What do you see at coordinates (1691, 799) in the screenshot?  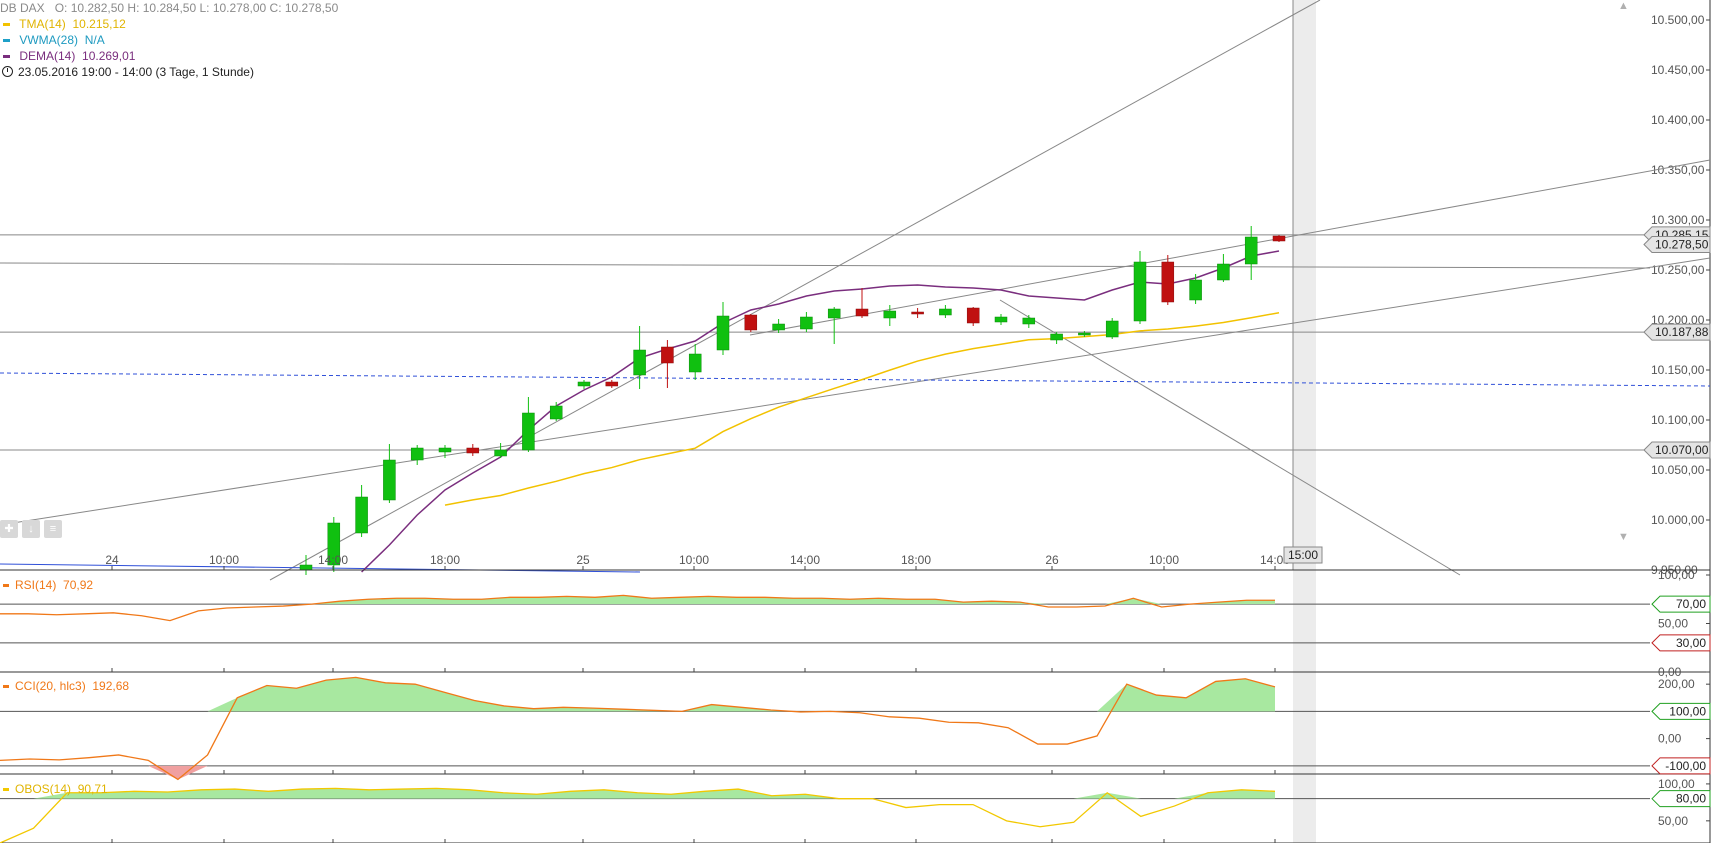 I see `level-tag-label: 80,00` at bounding box center [1691, 799].